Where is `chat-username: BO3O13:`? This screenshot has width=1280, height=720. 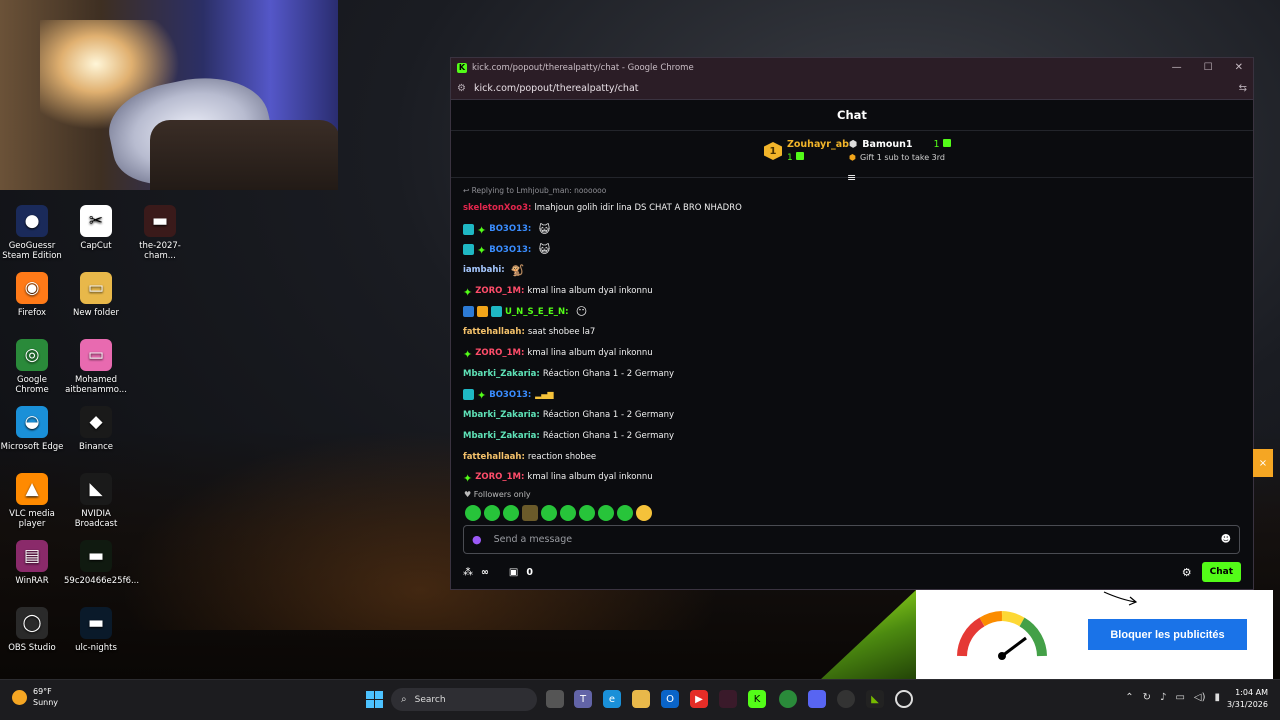 chat-username: BO3O13: is located at coordinates (510, 229).